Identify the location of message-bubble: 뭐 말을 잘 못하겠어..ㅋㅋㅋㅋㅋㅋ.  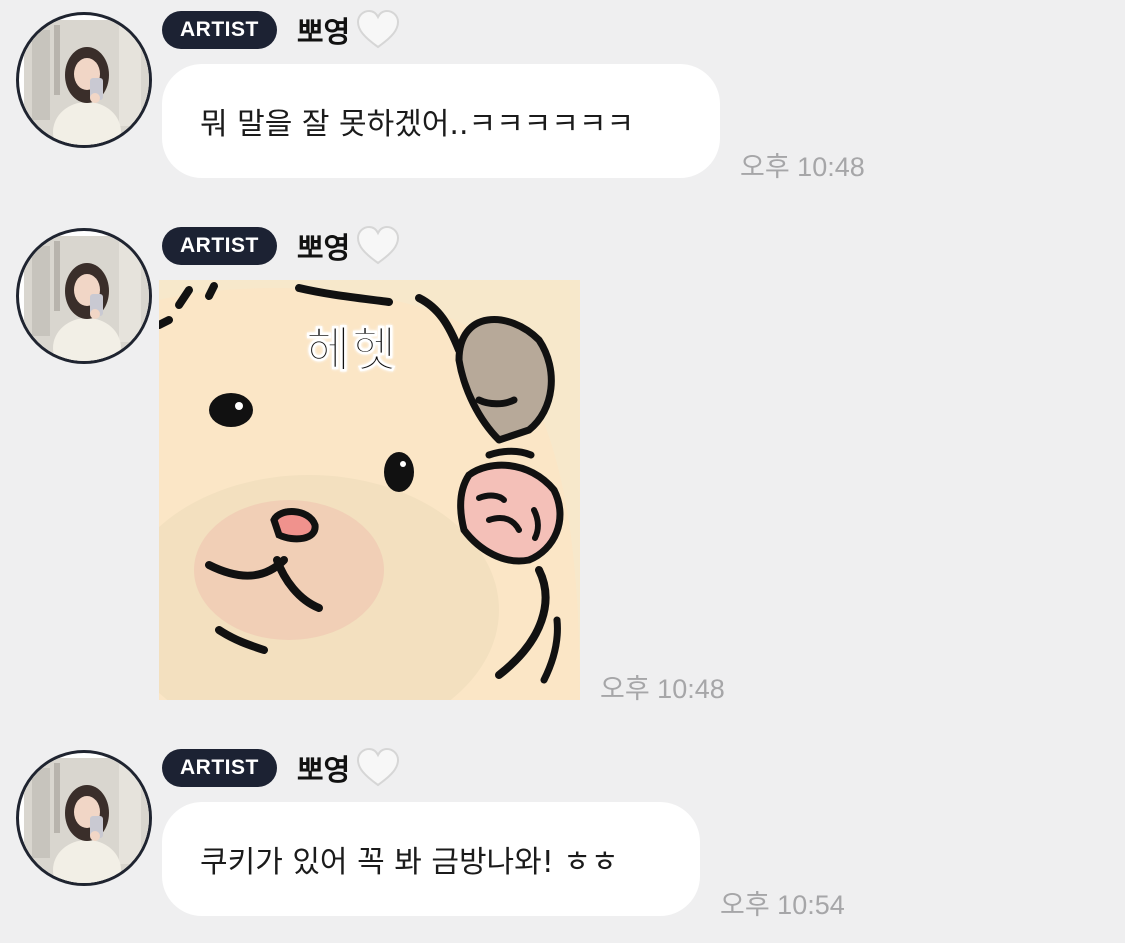
(441, 121).